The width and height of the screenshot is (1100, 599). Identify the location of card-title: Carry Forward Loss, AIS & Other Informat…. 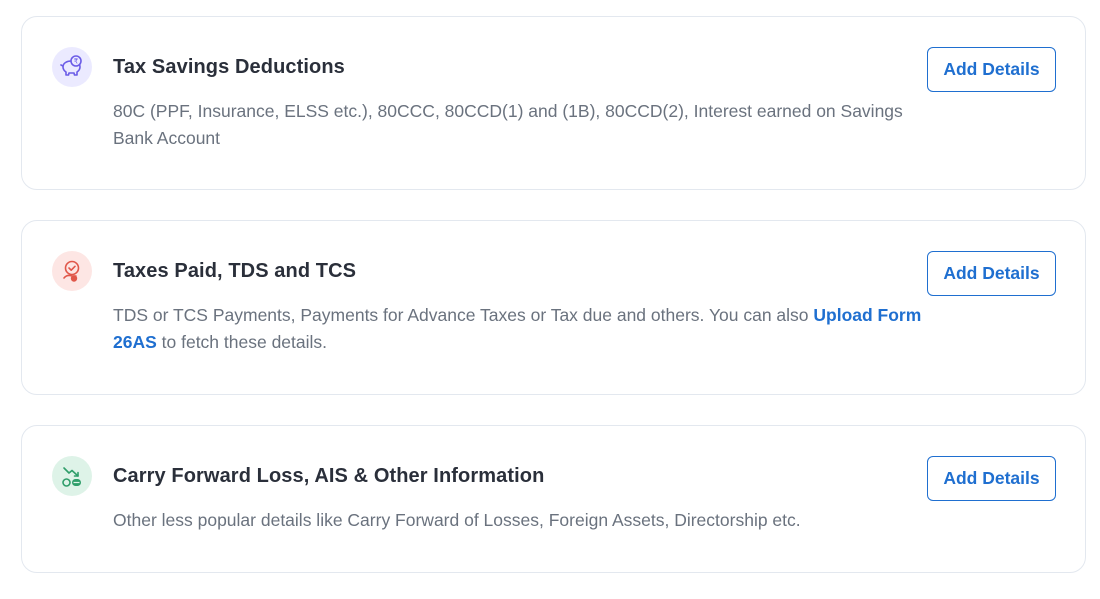
(329, 476).